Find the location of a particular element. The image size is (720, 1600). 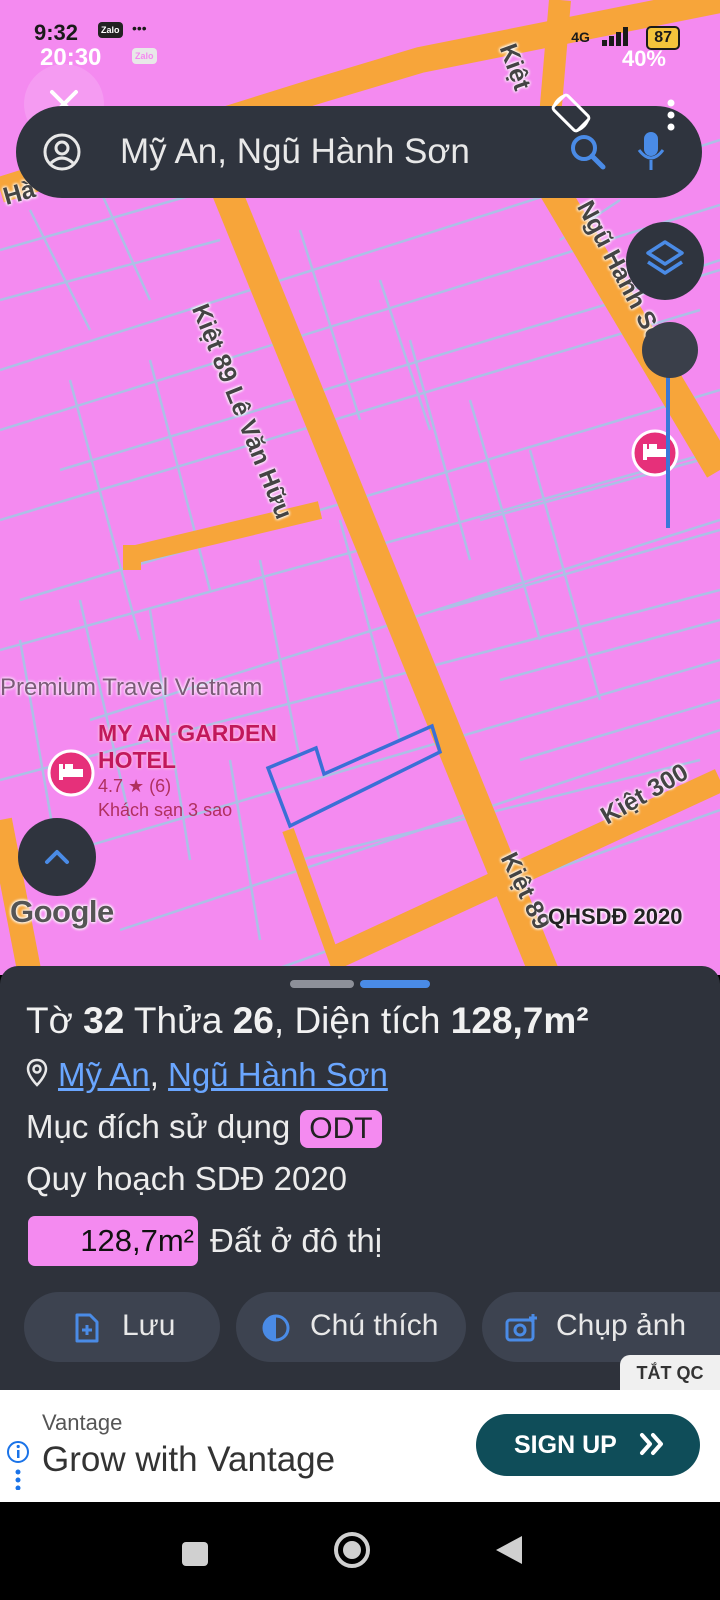

land-use-code-badge: ODT is located at coordinates (341, 1129).